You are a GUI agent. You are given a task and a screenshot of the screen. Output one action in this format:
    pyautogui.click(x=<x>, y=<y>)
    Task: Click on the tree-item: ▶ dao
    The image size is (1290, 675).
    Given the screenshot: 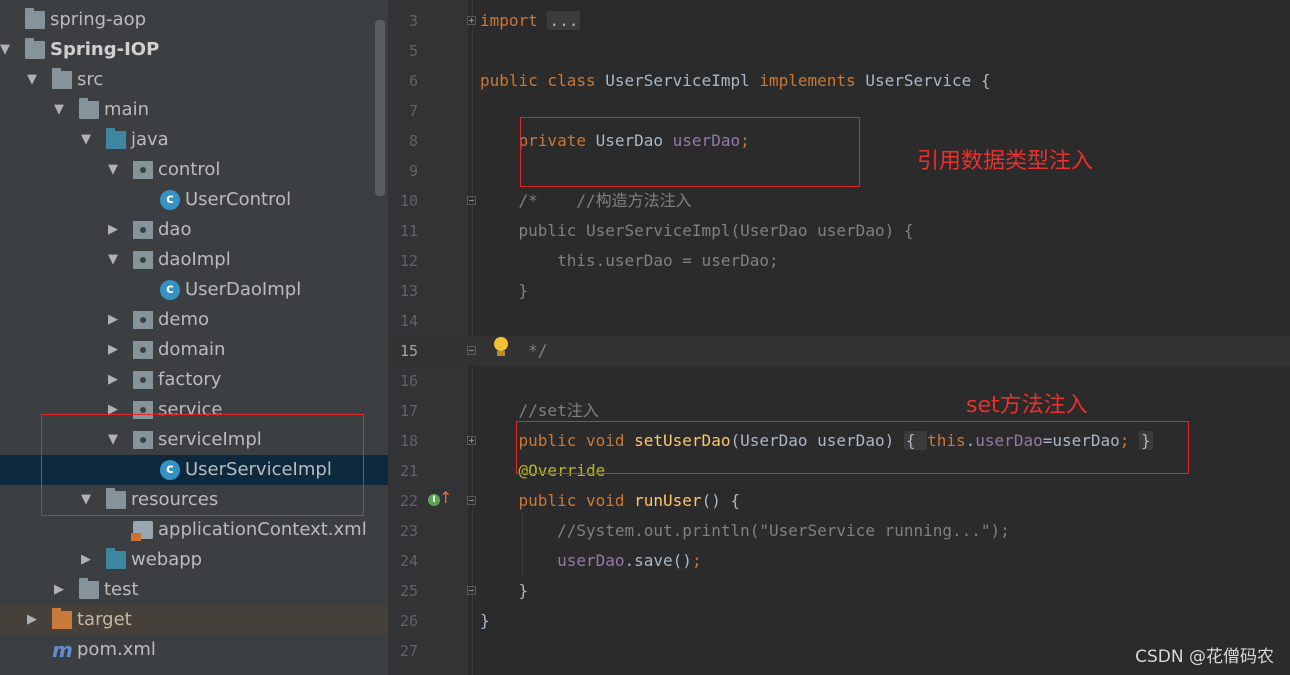 What is the action you would take?
    pyautogui.click(x=194, y=230)
    